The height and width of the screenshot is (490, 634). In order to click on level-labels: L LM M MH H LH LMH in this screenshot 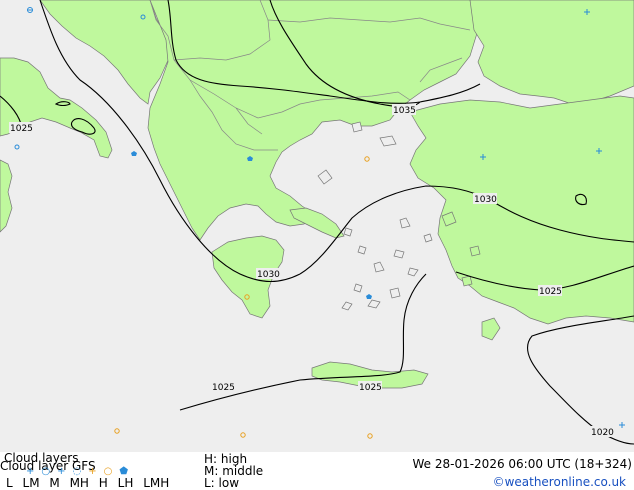, I will do `click(90, 483)`.